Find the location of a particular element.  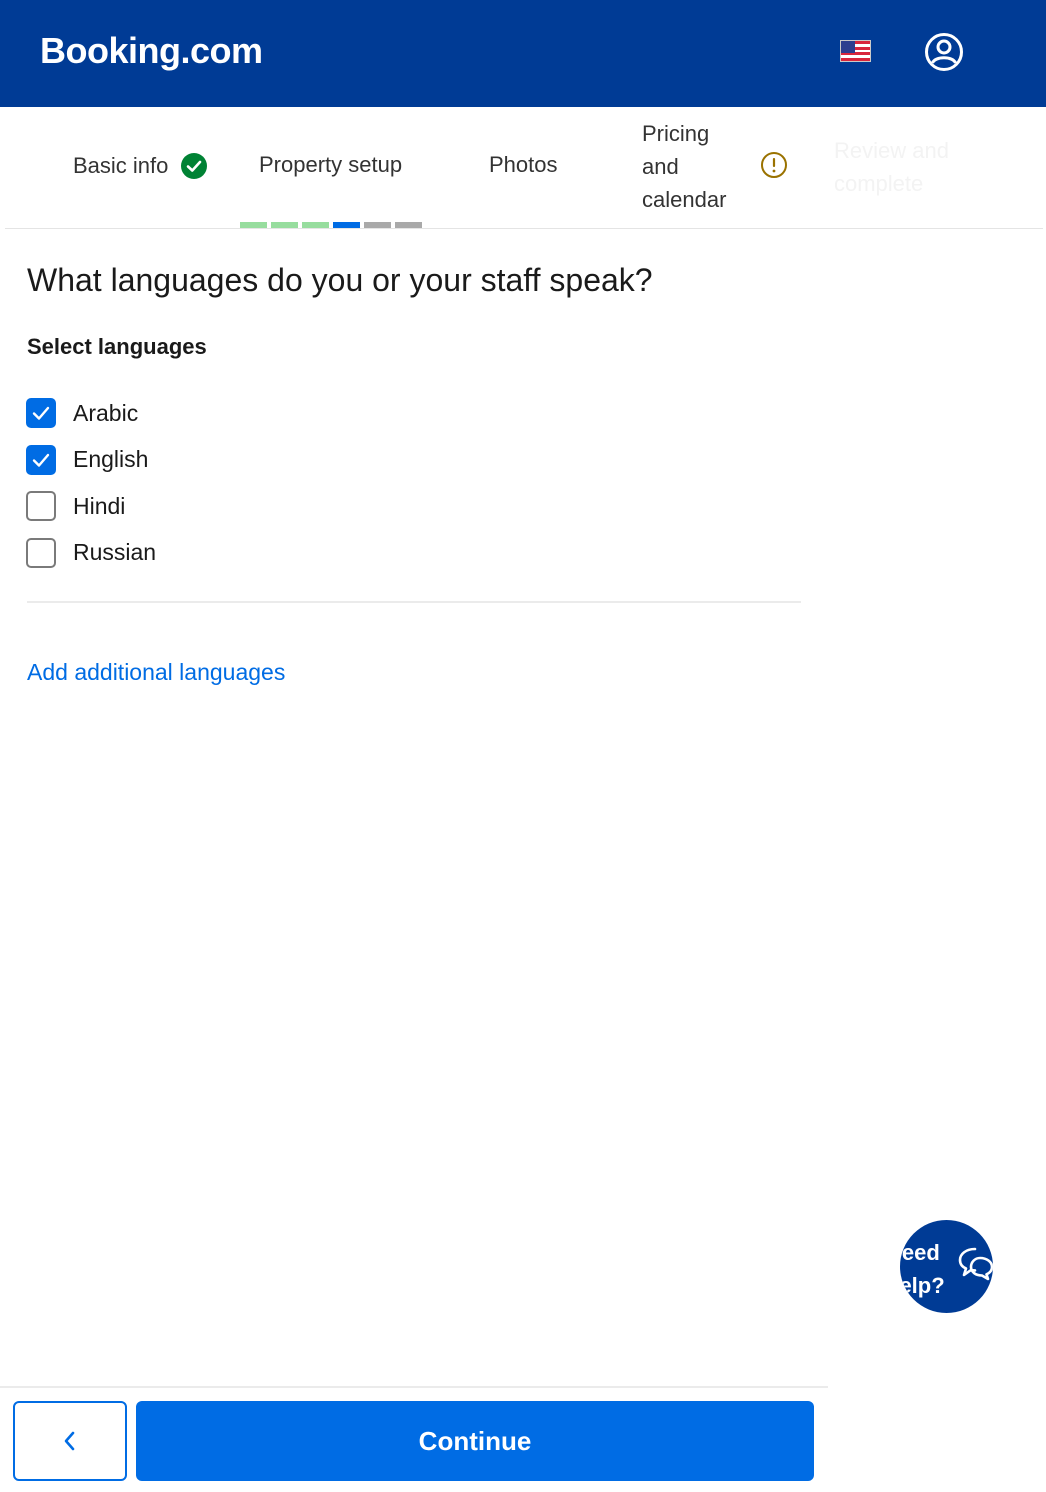

step-property-setup: Property setup is located at coordinates (330, 165).